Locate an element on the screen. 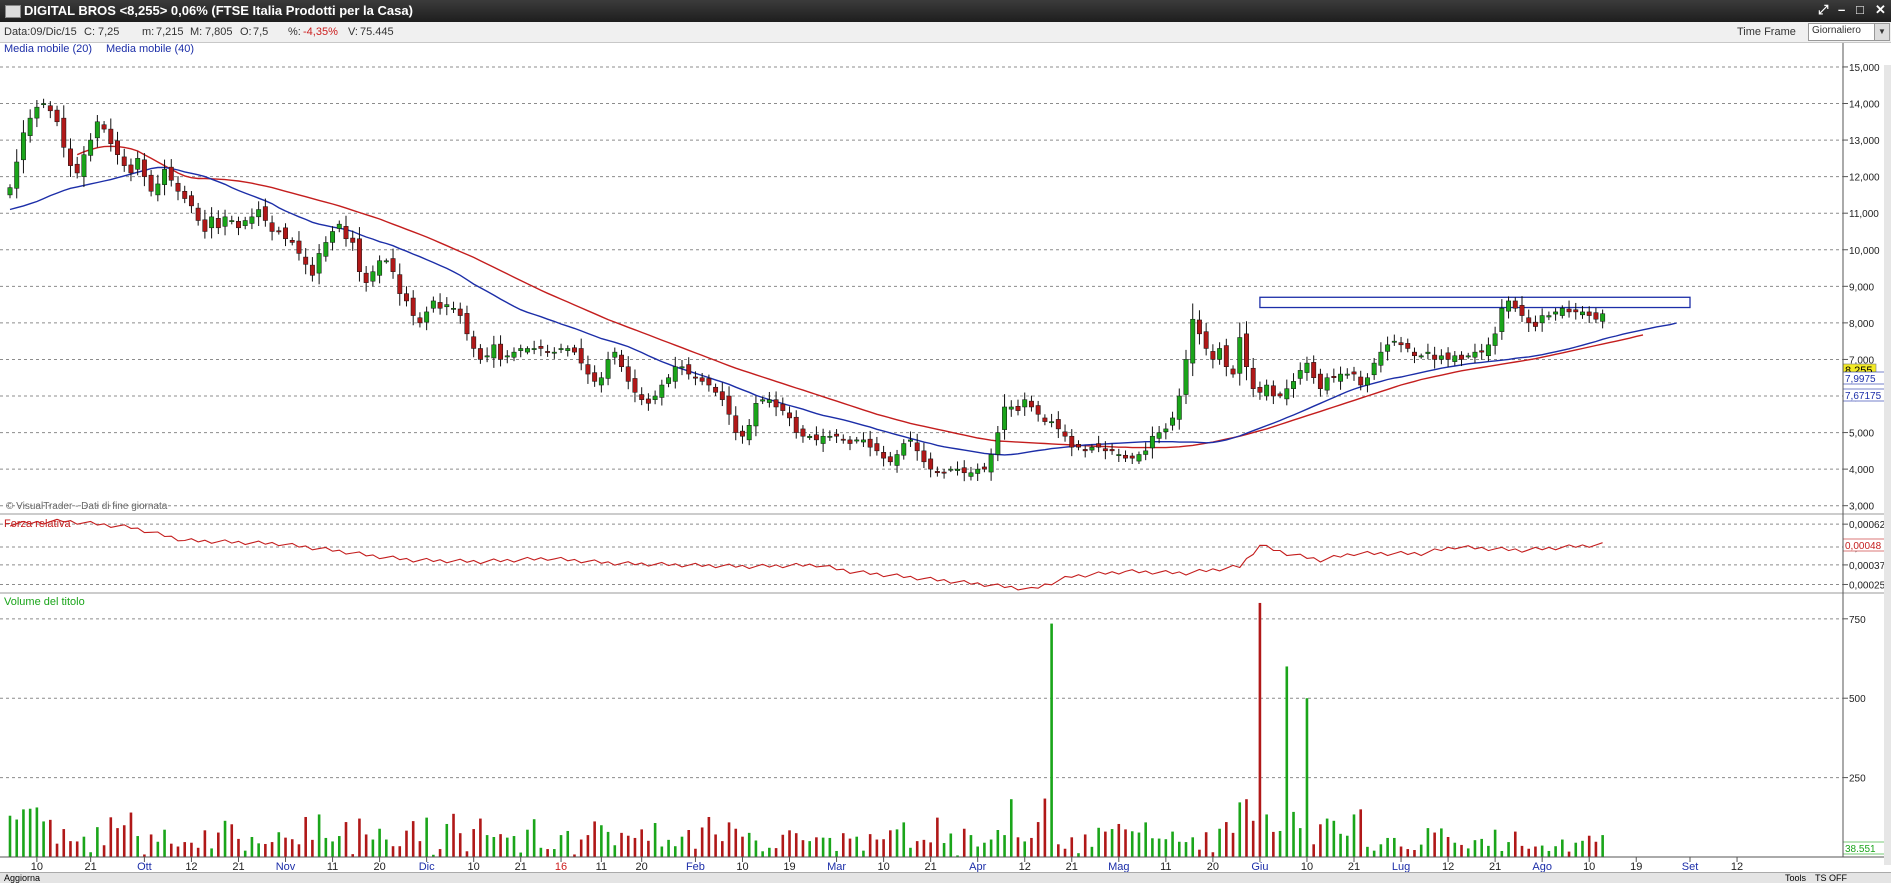 The height and width of the screenshot is (883, 1891). volume-label: Volume del titolo is located at coordinates (44, 602).